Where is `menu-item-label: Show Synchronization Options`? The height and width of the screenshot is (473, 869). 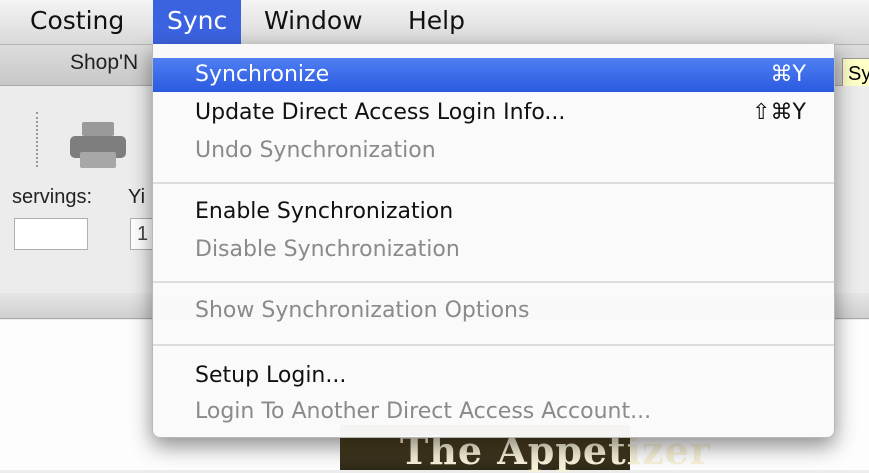 menu-item-label: Show Synchronization Options is located at coordinates (362, 310).